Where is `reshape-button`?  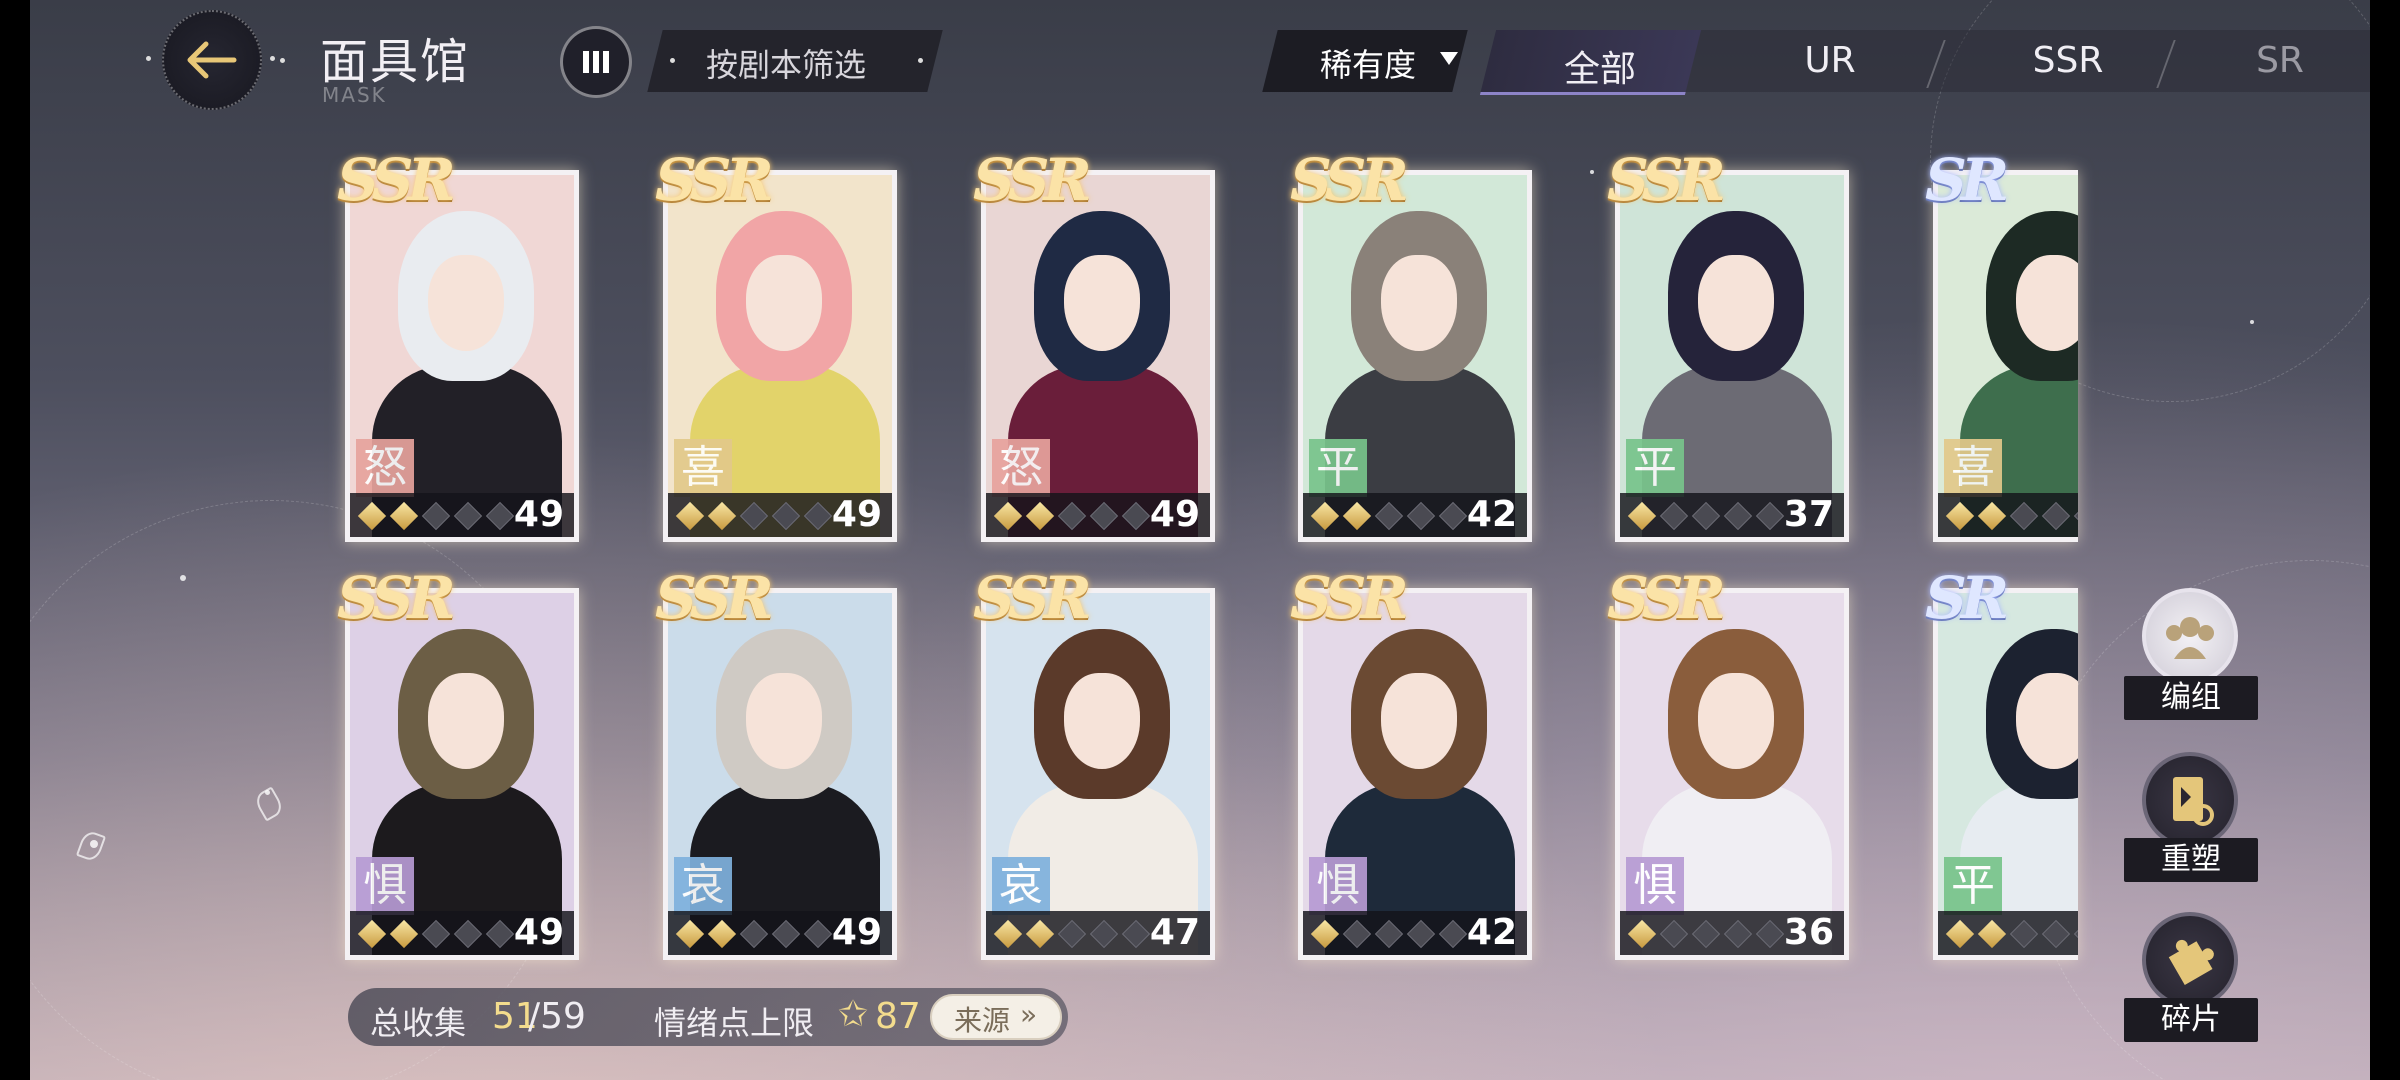
reshape-button is located at coordinates (2190, 800).